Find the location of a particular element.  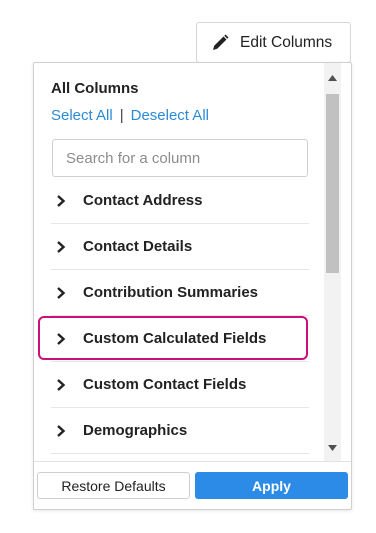

triangle-down-icon is located at coordinates (332, 447).